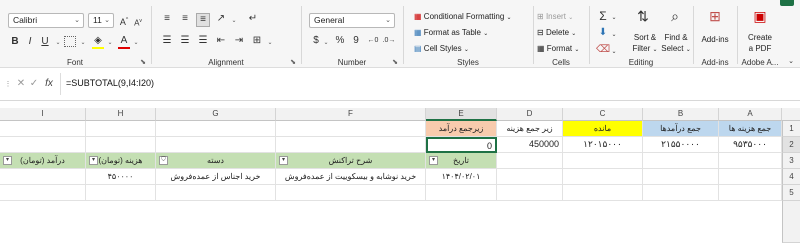 The image size is (800, 243). I want to click on column-header-i: I, so click(43, 114).